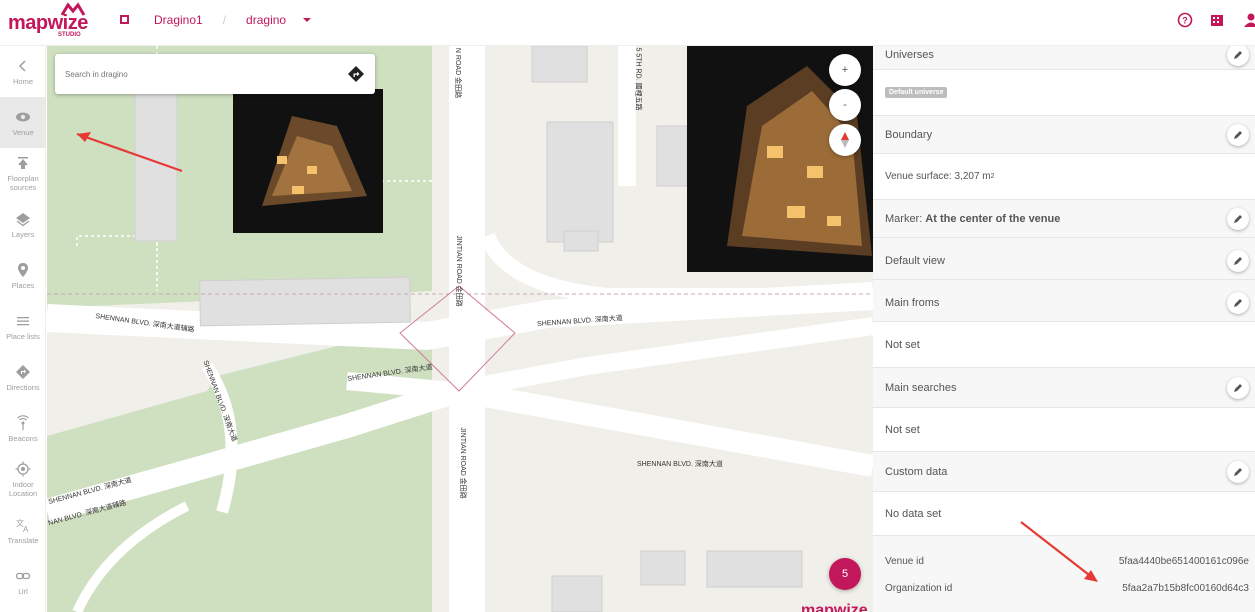 This screenshot has width=1255, height=612. Describe the element at coordinates (680, 464) in the screenshot. I see `road-label: SHENNAN BLVD. 深南大道` at that location.